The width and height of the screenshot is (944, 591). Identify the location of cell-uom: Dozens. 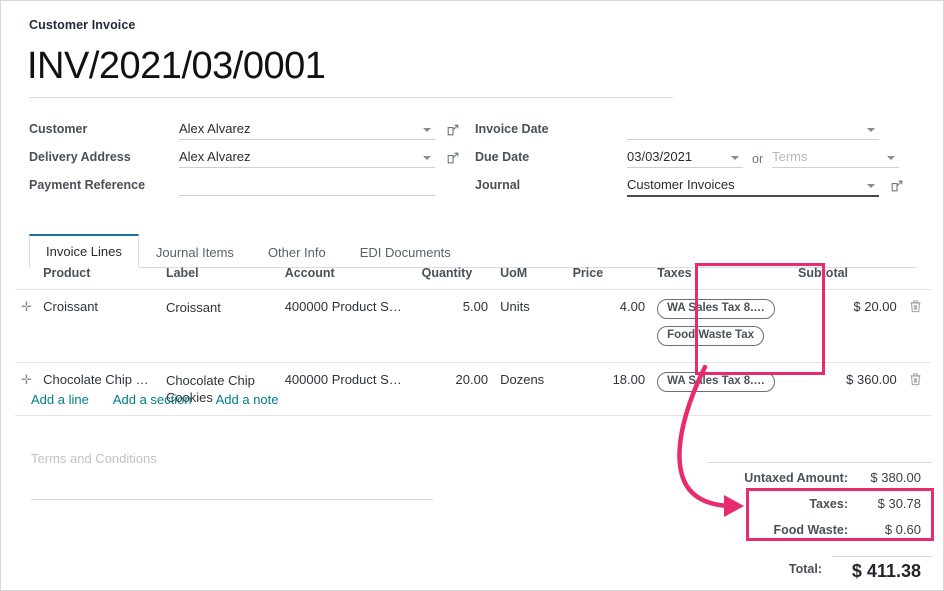
(530, 389).